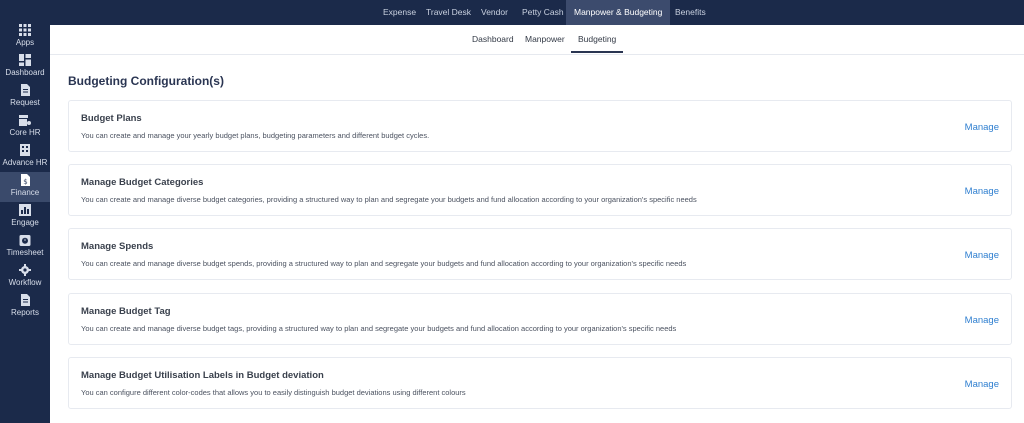  Describe the element at coordinates (448, 12) in the screenshot. I see `topnav-travel-desk: Travel Desk` at that location.